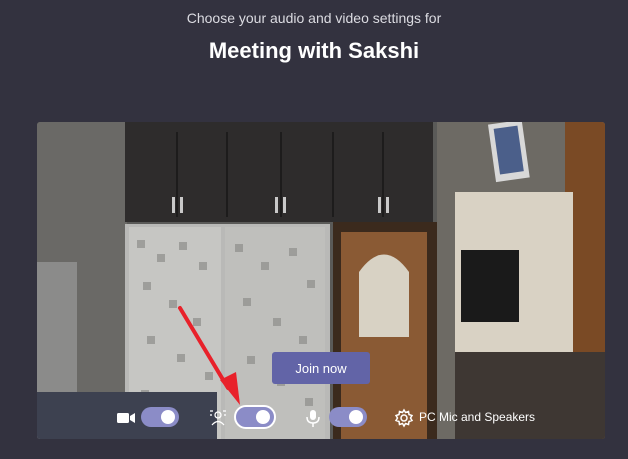 Image resolution: width=628 pixels, height=459 pixels. Describe the element at coordinates (126, 418) in the screenshot. I see `camera-icon` at that location.